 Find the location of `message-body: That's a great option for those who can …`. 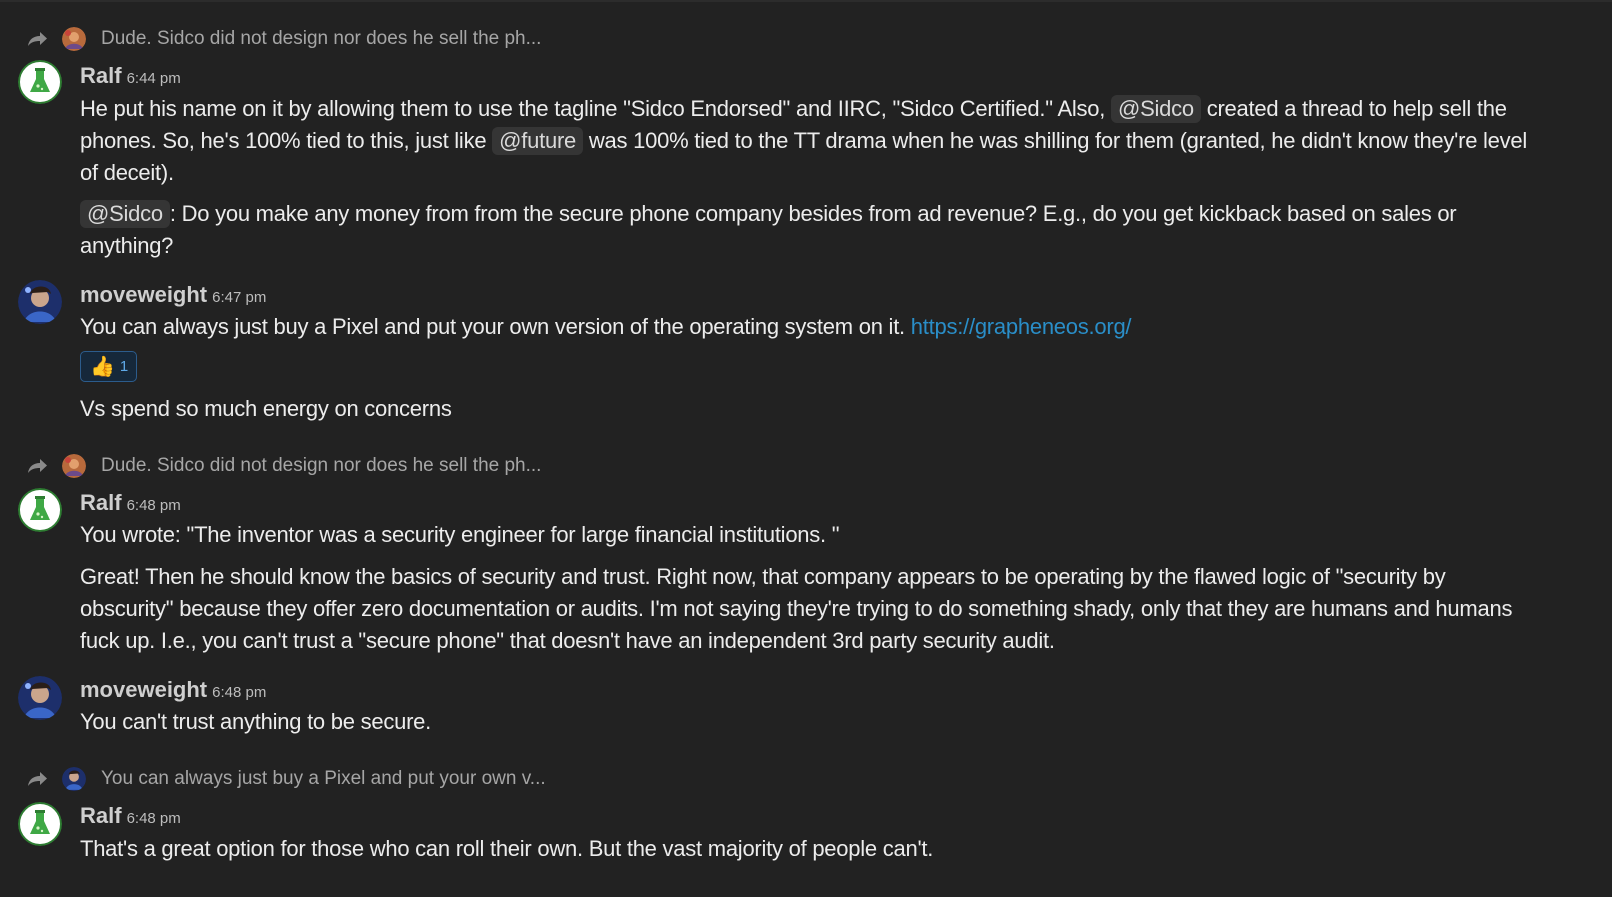

message-body: That's a great option for those who can … is located at coordinates (507, 848).